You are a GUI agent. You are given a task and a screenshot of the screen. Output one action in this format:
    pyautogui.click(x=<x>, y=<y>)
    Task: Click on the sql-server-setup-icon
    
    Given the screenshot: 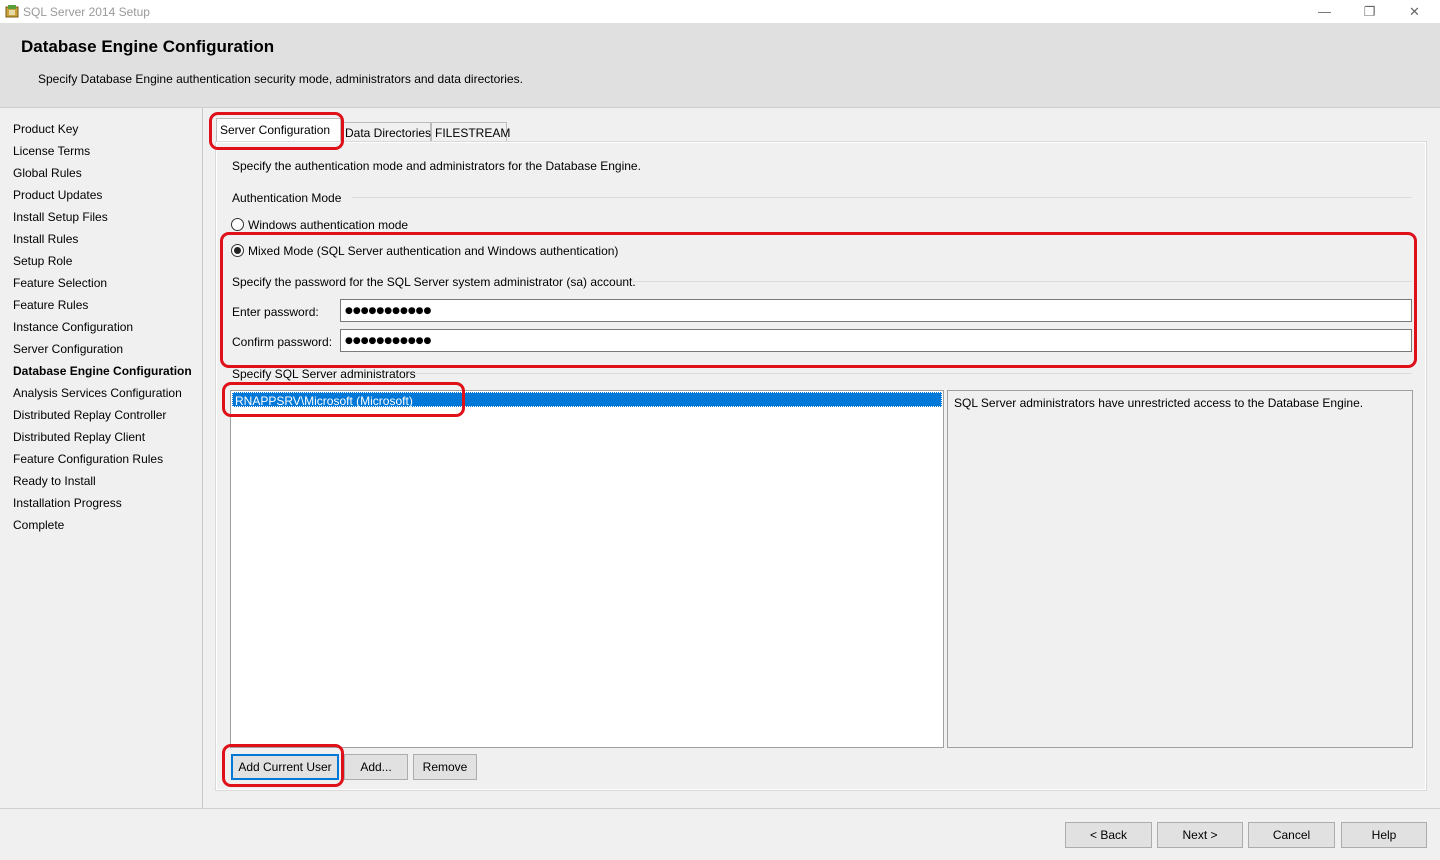 What is the action you would take?
    pyautogui.click(x=12, y=11)
    